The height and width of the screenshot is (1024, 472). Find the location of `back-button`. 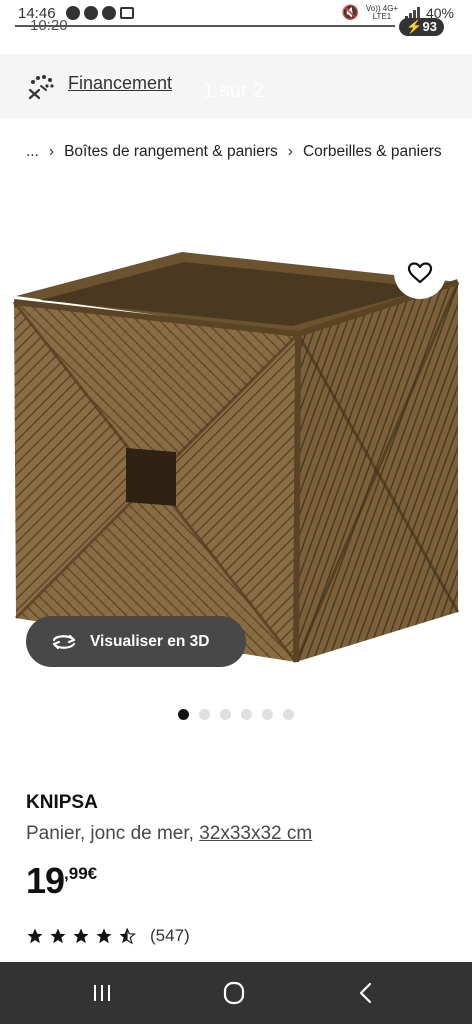

back-button is located at coordinates (366, 993).